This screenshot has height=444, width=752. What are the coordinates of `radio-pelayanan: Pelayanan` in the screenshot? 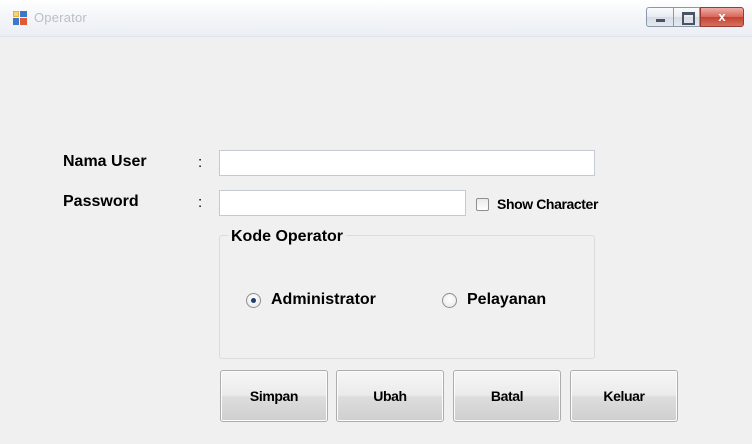 It's located at (494, 300).